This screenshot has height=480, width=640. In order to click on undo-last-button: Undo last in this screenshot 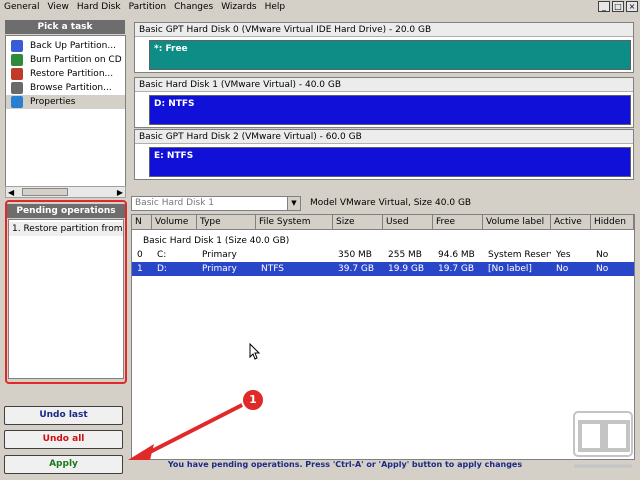, I will do `click(63, 415)`.